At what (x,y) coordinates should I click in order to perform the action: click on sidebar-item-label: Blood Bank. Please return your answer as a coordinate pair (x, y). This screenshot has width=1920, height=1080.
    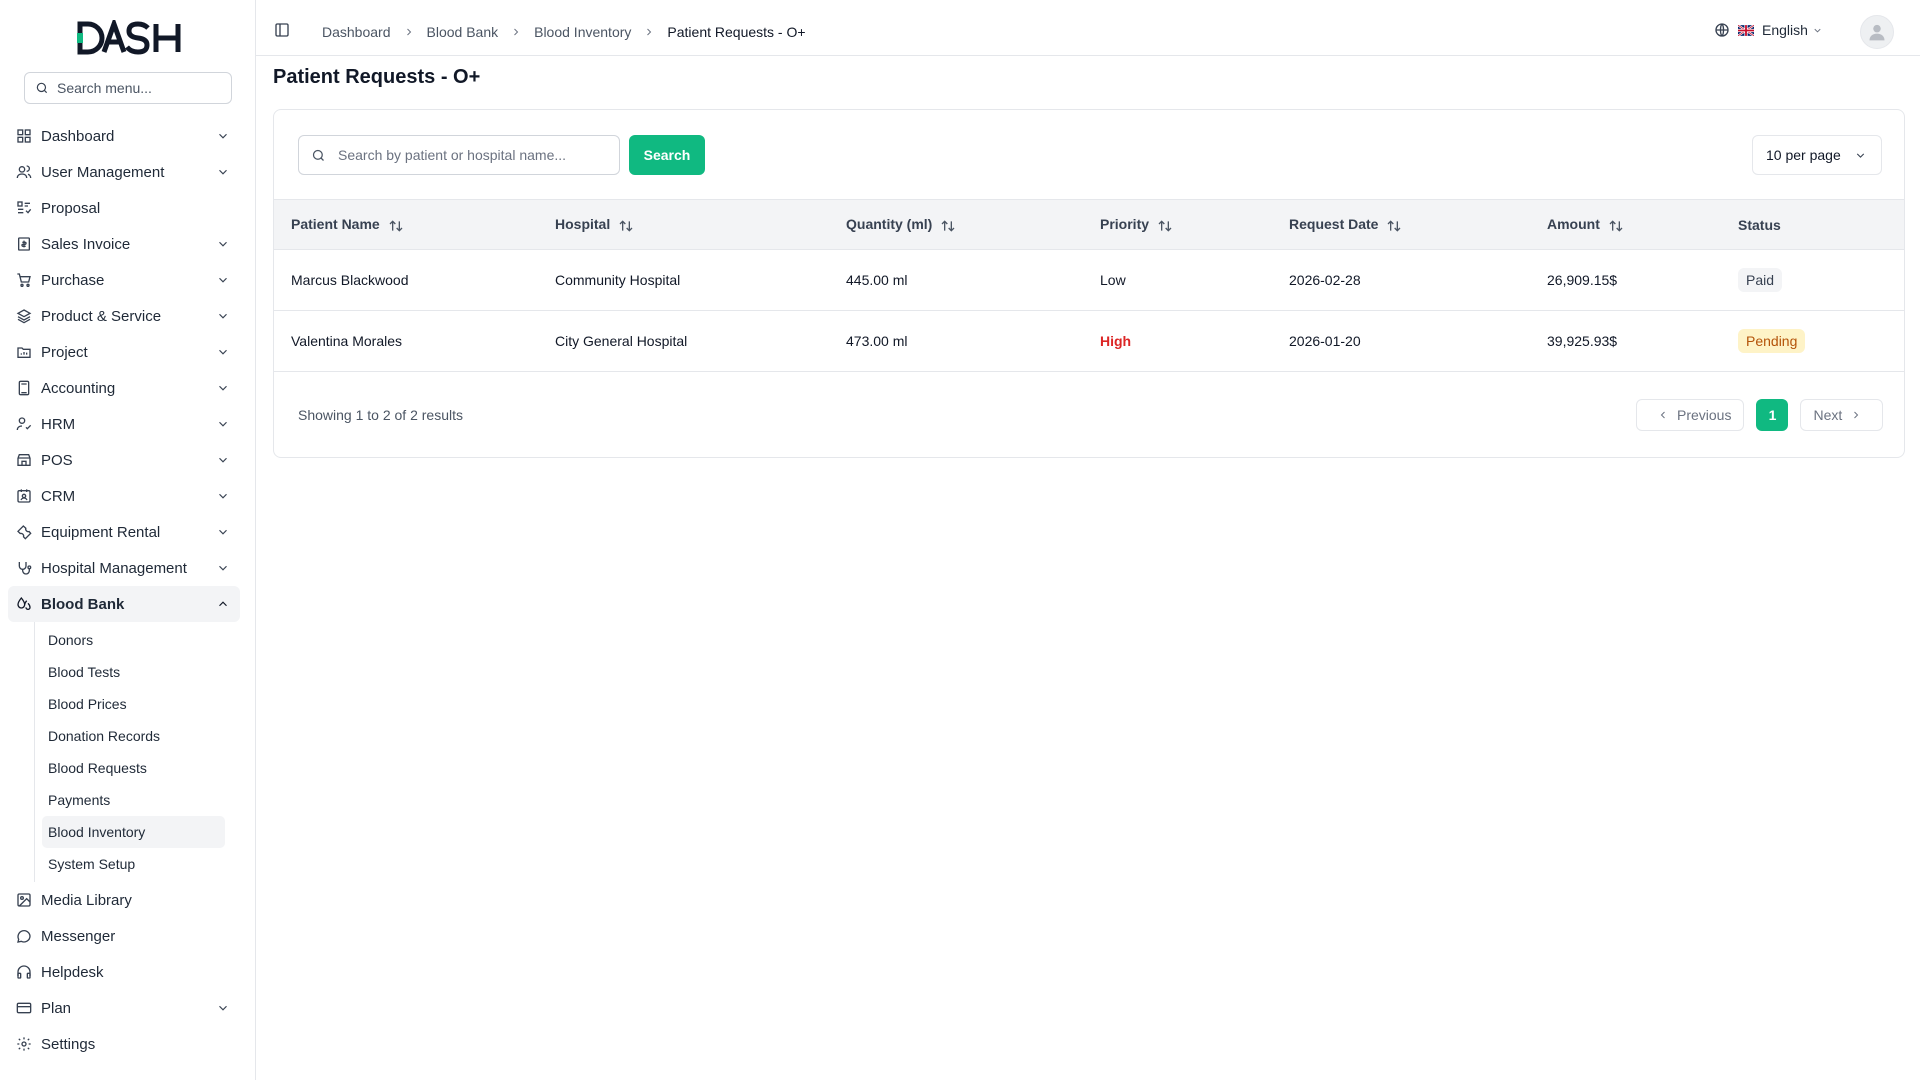
    Looking at the image, I should click on (83, 604).